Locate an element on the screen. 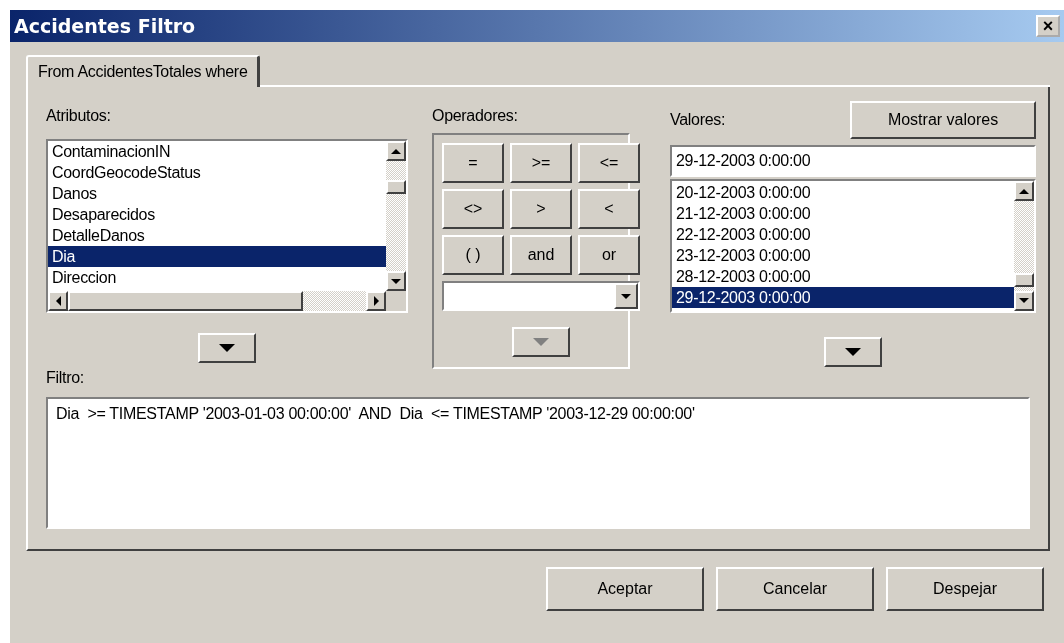 The height and width of the screenshot is (643, 1064). dropdown-button is located at coordinates (626, 296).